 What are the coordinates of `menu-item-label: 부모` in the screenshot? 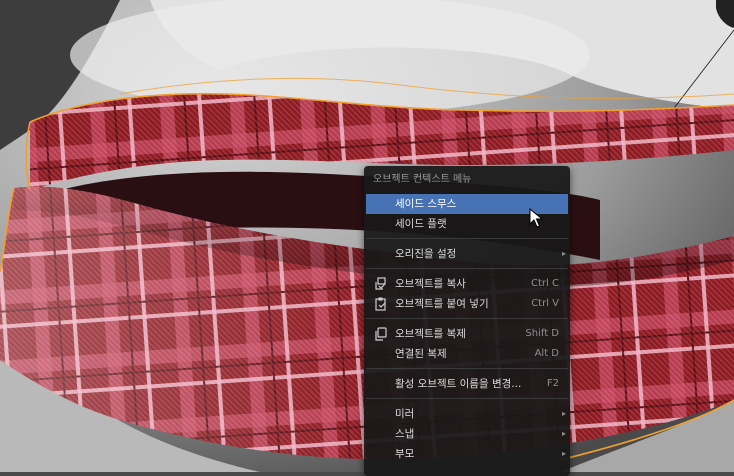 It's located at (405, 454).